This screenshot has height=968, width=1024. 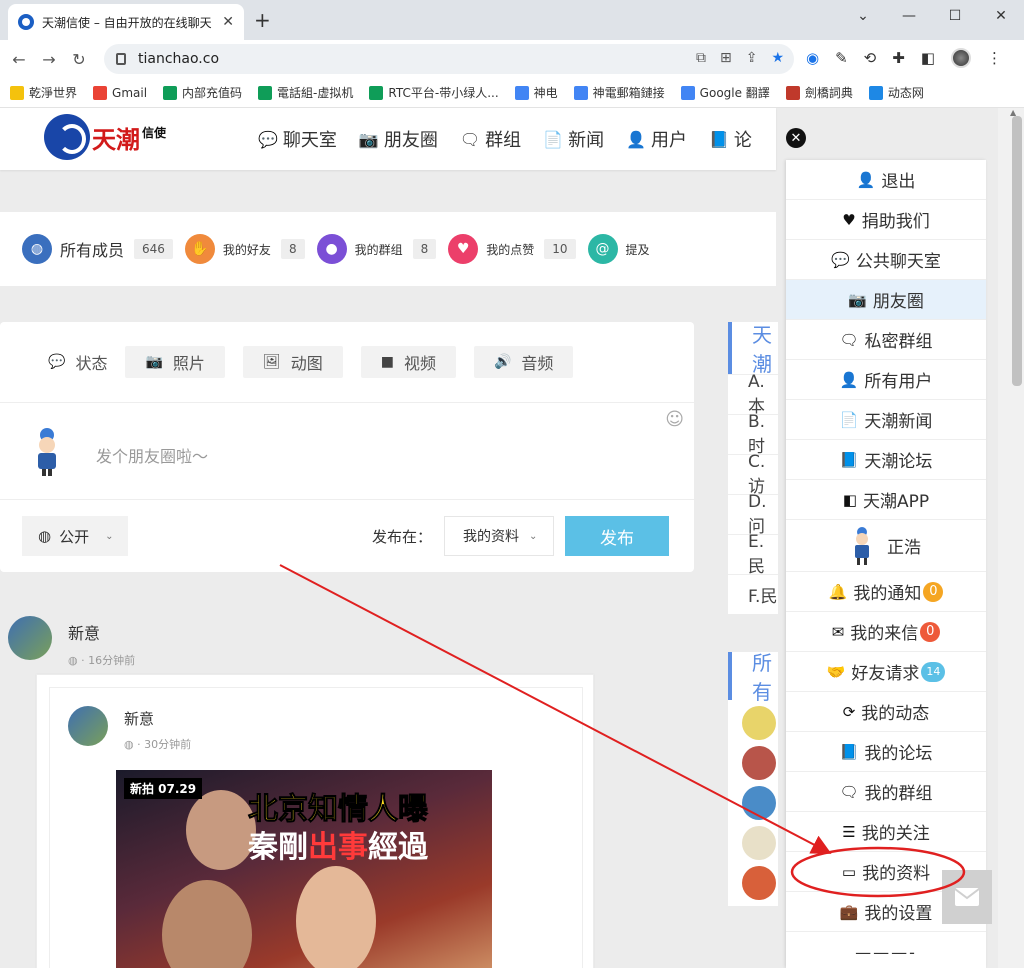 I want to click on sidebar-widget-row: B.时, so click(x=753, y=434).